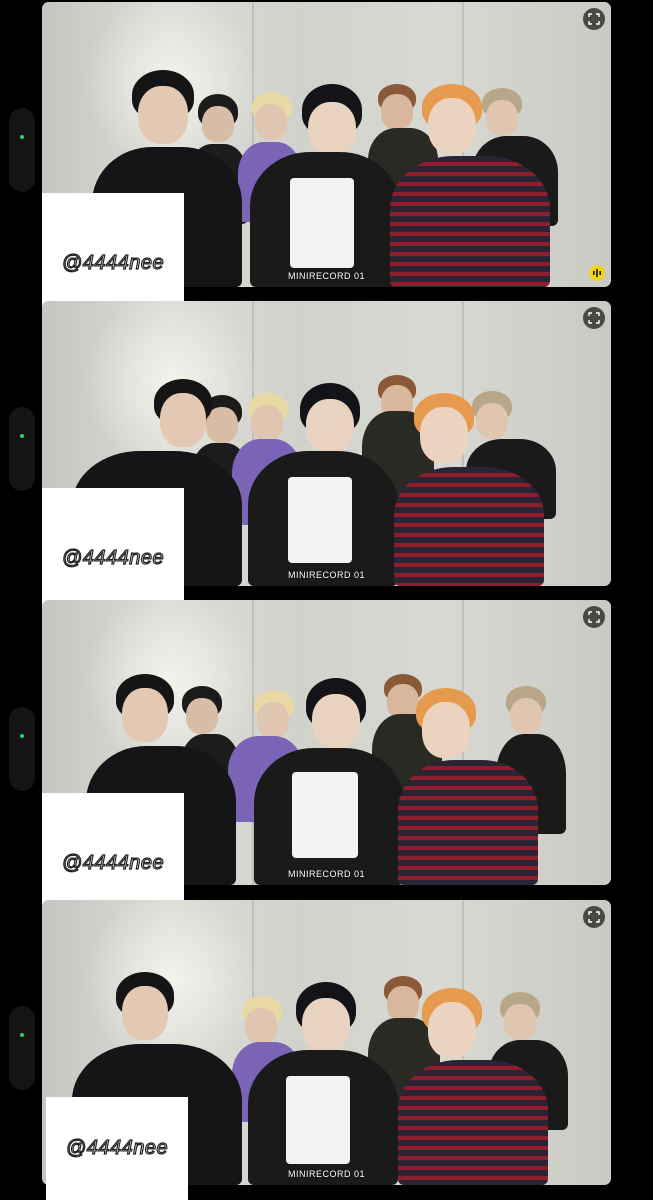  Describe the element at coordinates (172, 685) in the screenshot. I see `ceiling-light` at that location.